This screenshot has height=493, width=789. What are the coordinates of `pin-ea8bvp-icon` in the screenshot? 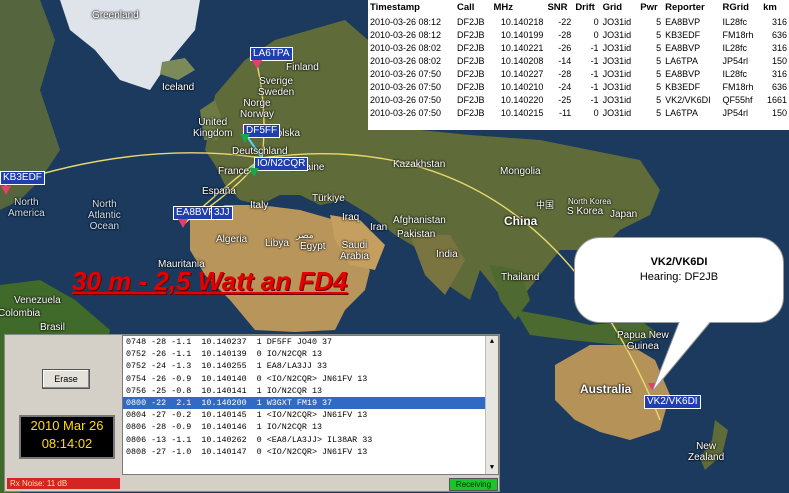 It's located at (183, 223).